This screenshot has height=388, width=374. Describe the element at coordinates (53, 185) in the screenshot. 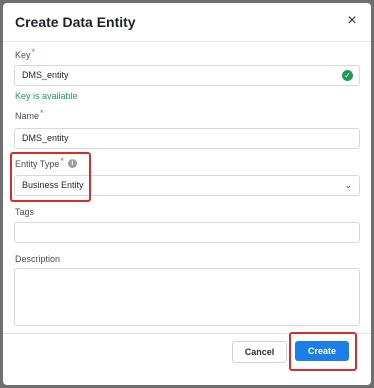

I see `entity-type-select-value: Business Entity` at that location.